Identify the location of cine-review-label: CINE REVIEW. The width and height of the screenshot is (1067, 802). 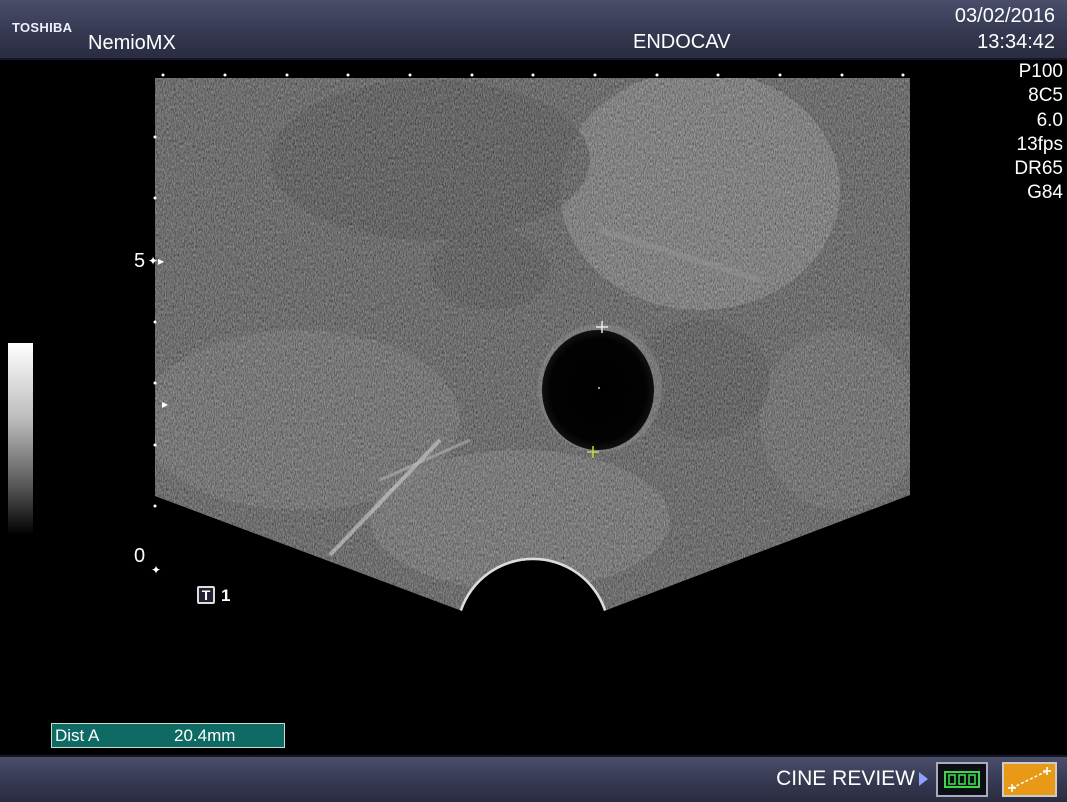
(845, 778).